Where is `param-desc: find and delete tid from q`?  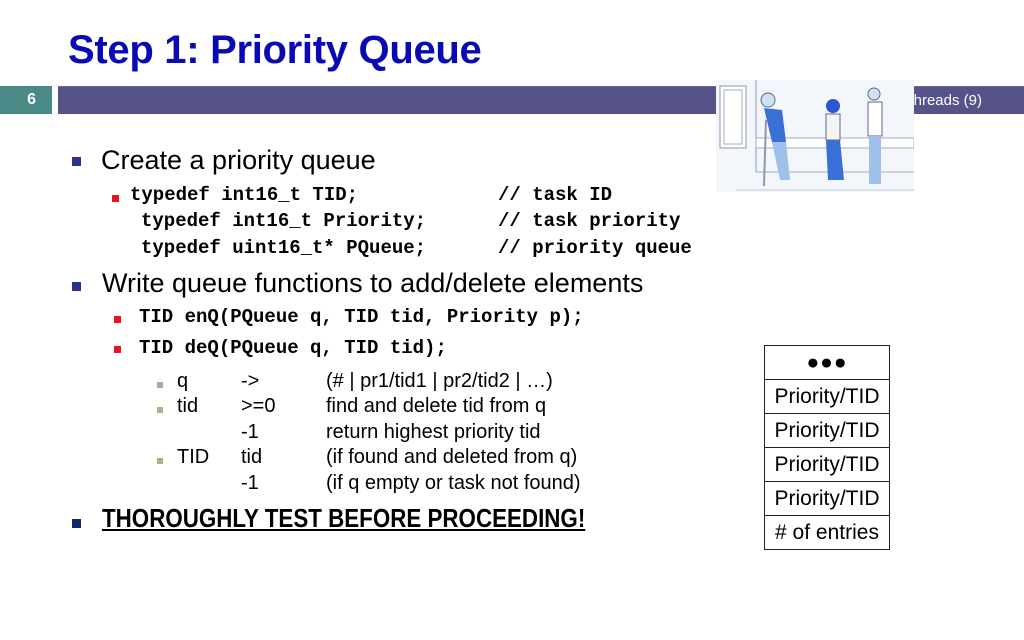
param-desc: find and delete tid from q is located at coordinates (436, 406).